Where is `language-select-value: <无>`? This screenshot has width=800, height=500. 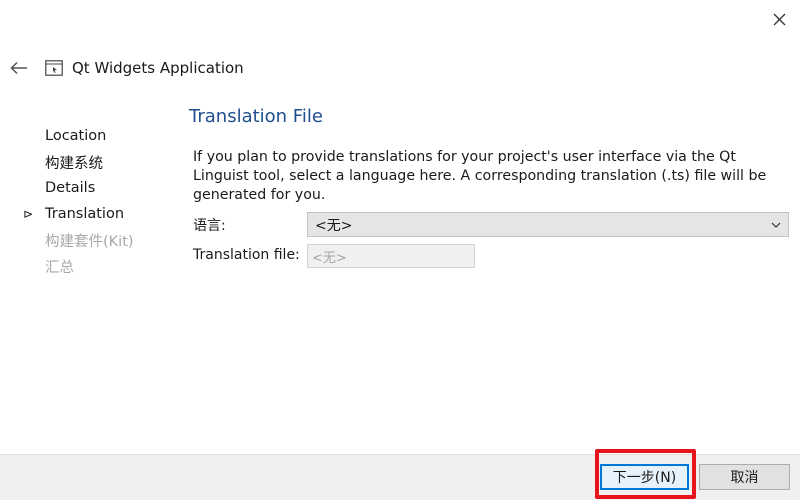
language-select-value: <无> is located at coordinates (334, 225).